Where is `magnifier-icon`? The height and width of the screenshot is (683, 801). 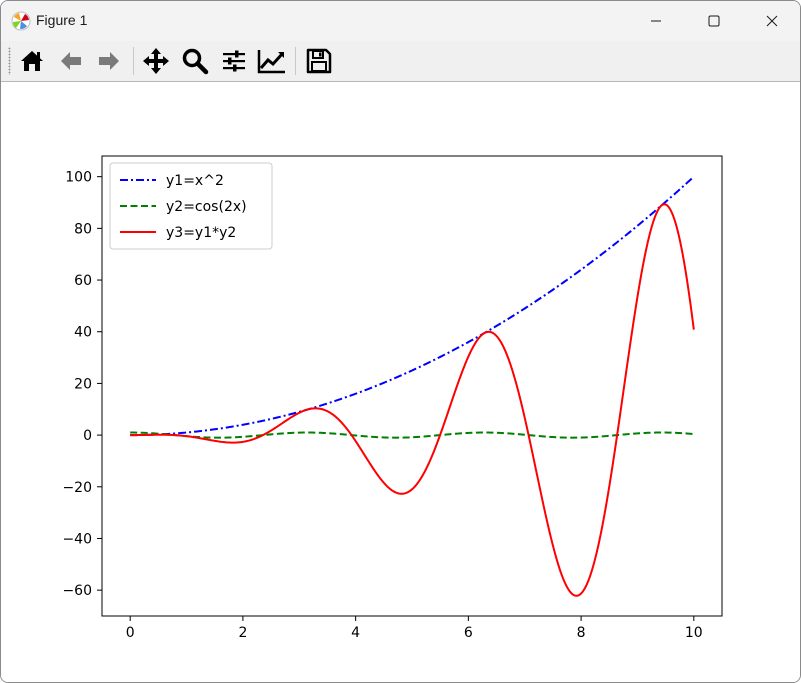
magnifier-icon is located at coordinates (195, 61).